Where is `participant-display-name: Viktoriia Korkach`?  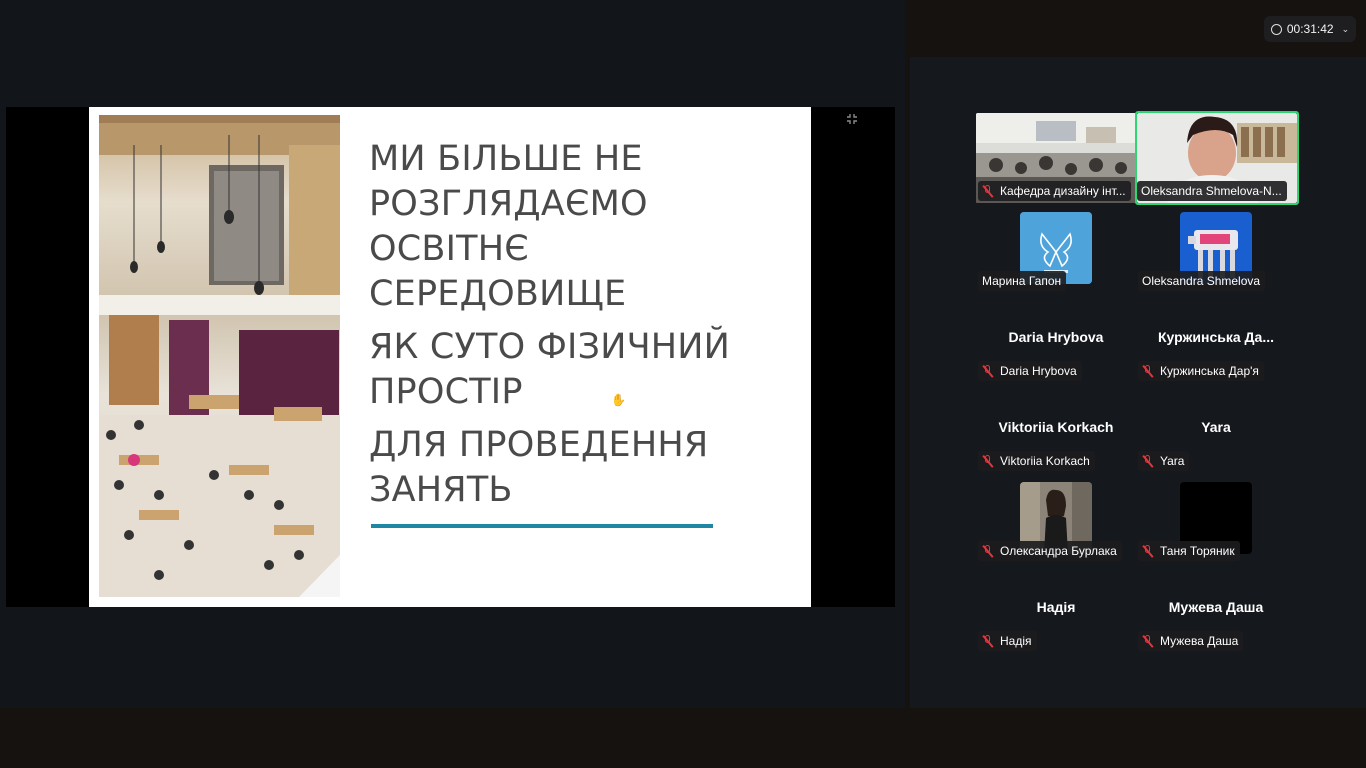
participant-display-name: Viktoriia Korkach is located at coordinates (1056, 427).